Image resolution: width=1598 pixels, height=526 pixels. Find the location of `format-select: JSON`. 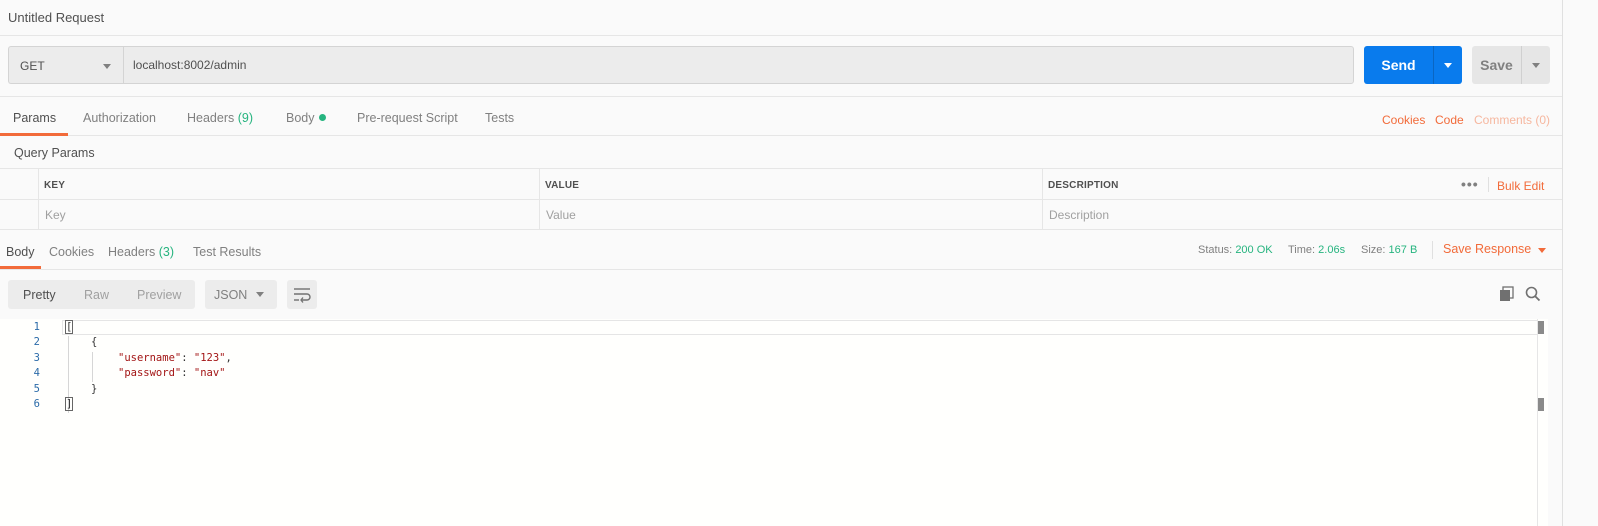

format-select: JSON is located at coordinates (241, 294).